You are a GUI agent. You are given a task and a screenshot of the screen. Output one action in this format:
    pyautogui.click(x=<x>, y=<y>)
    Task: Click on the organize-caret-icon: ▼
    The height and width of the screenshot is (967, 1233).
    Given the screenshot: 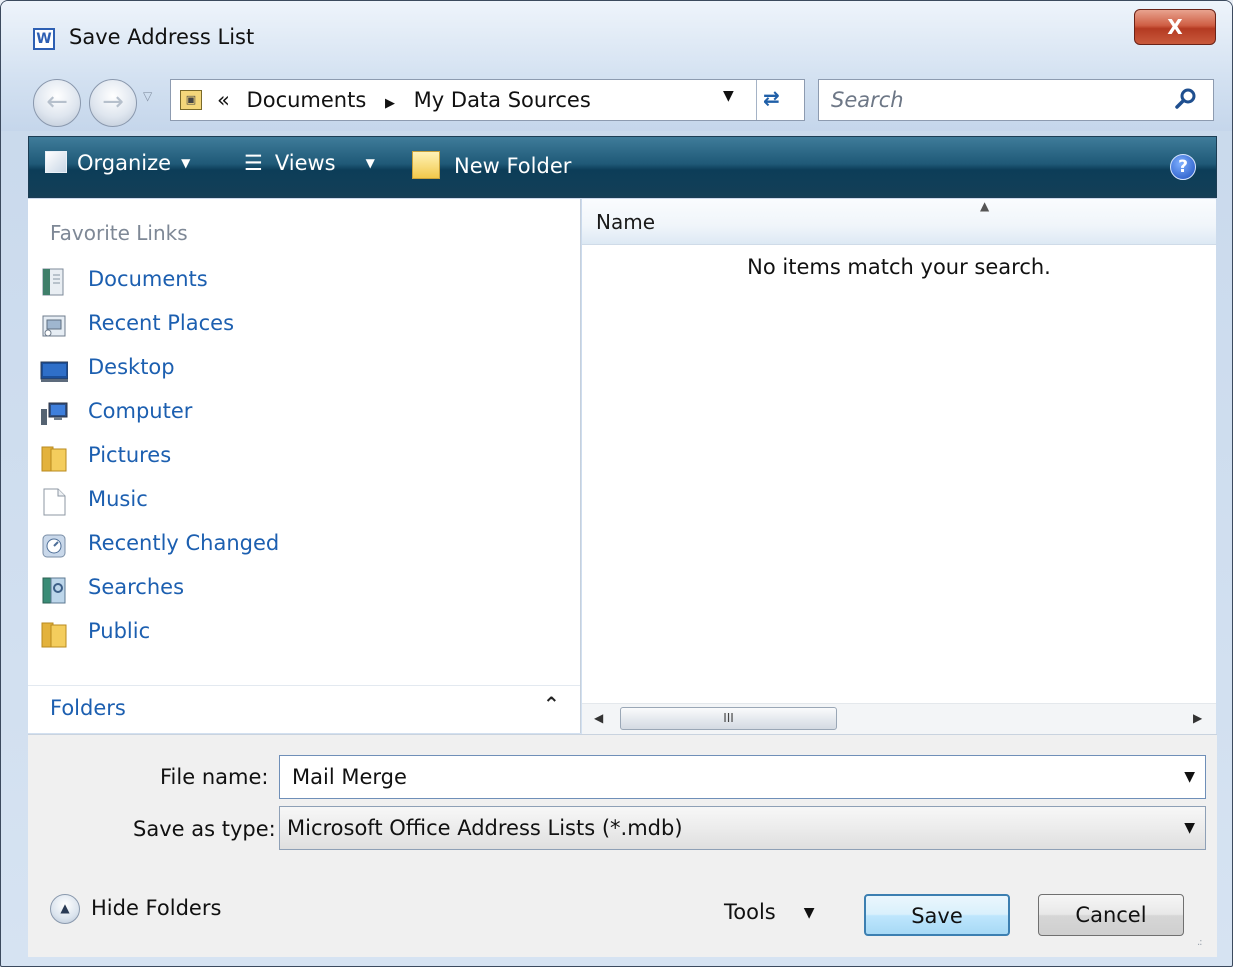 What is the action you would take?
    pyautogui.click(x=186, y=163)
    